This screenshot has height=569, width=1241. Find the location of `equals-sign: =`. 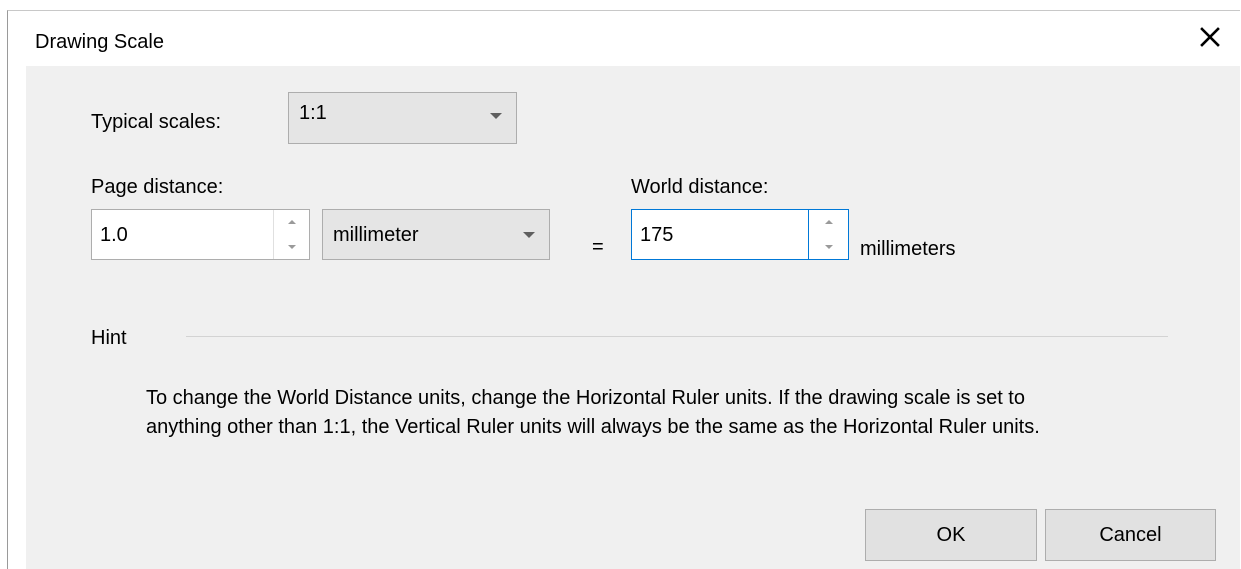

equals-sign: = is located at coordinates (598, 247).